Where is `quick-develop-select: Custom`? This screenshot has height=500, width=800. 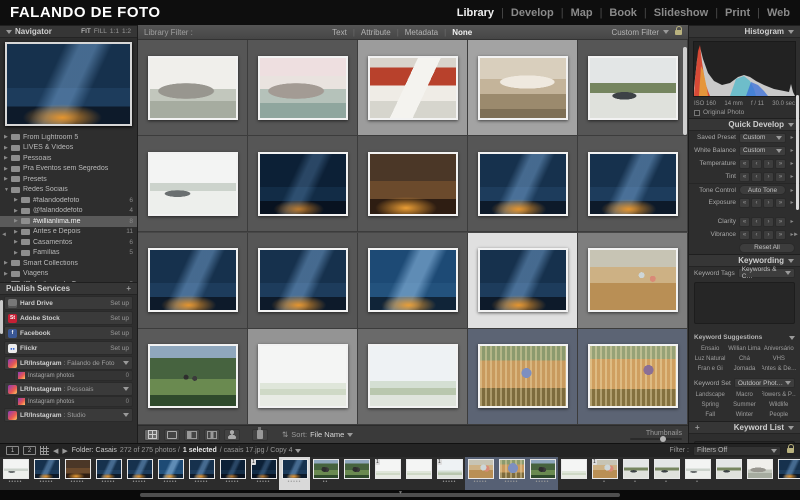 quick-develop-select: Custom is located at coordinates (762, 150).